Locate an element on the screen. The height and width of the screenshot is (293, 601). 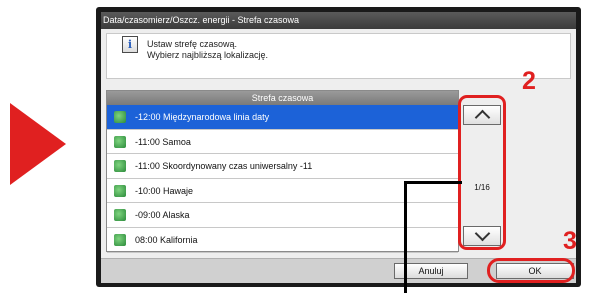
ok-callout-frame is located at coordinates (531, 270).